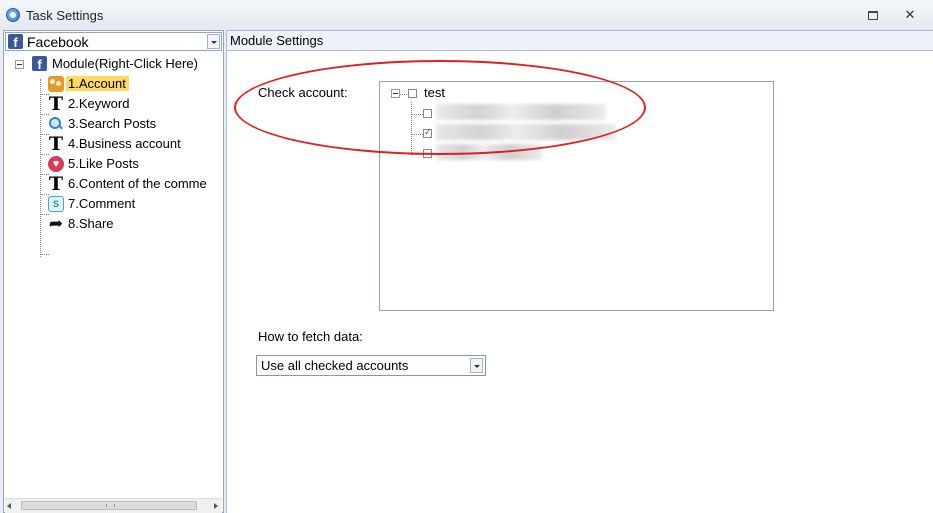 The image size is (933, 513). What do you see at coordinates (56, 124) in the screenshot?
I see `magnifier-icon` at bounding box center [56, 124].